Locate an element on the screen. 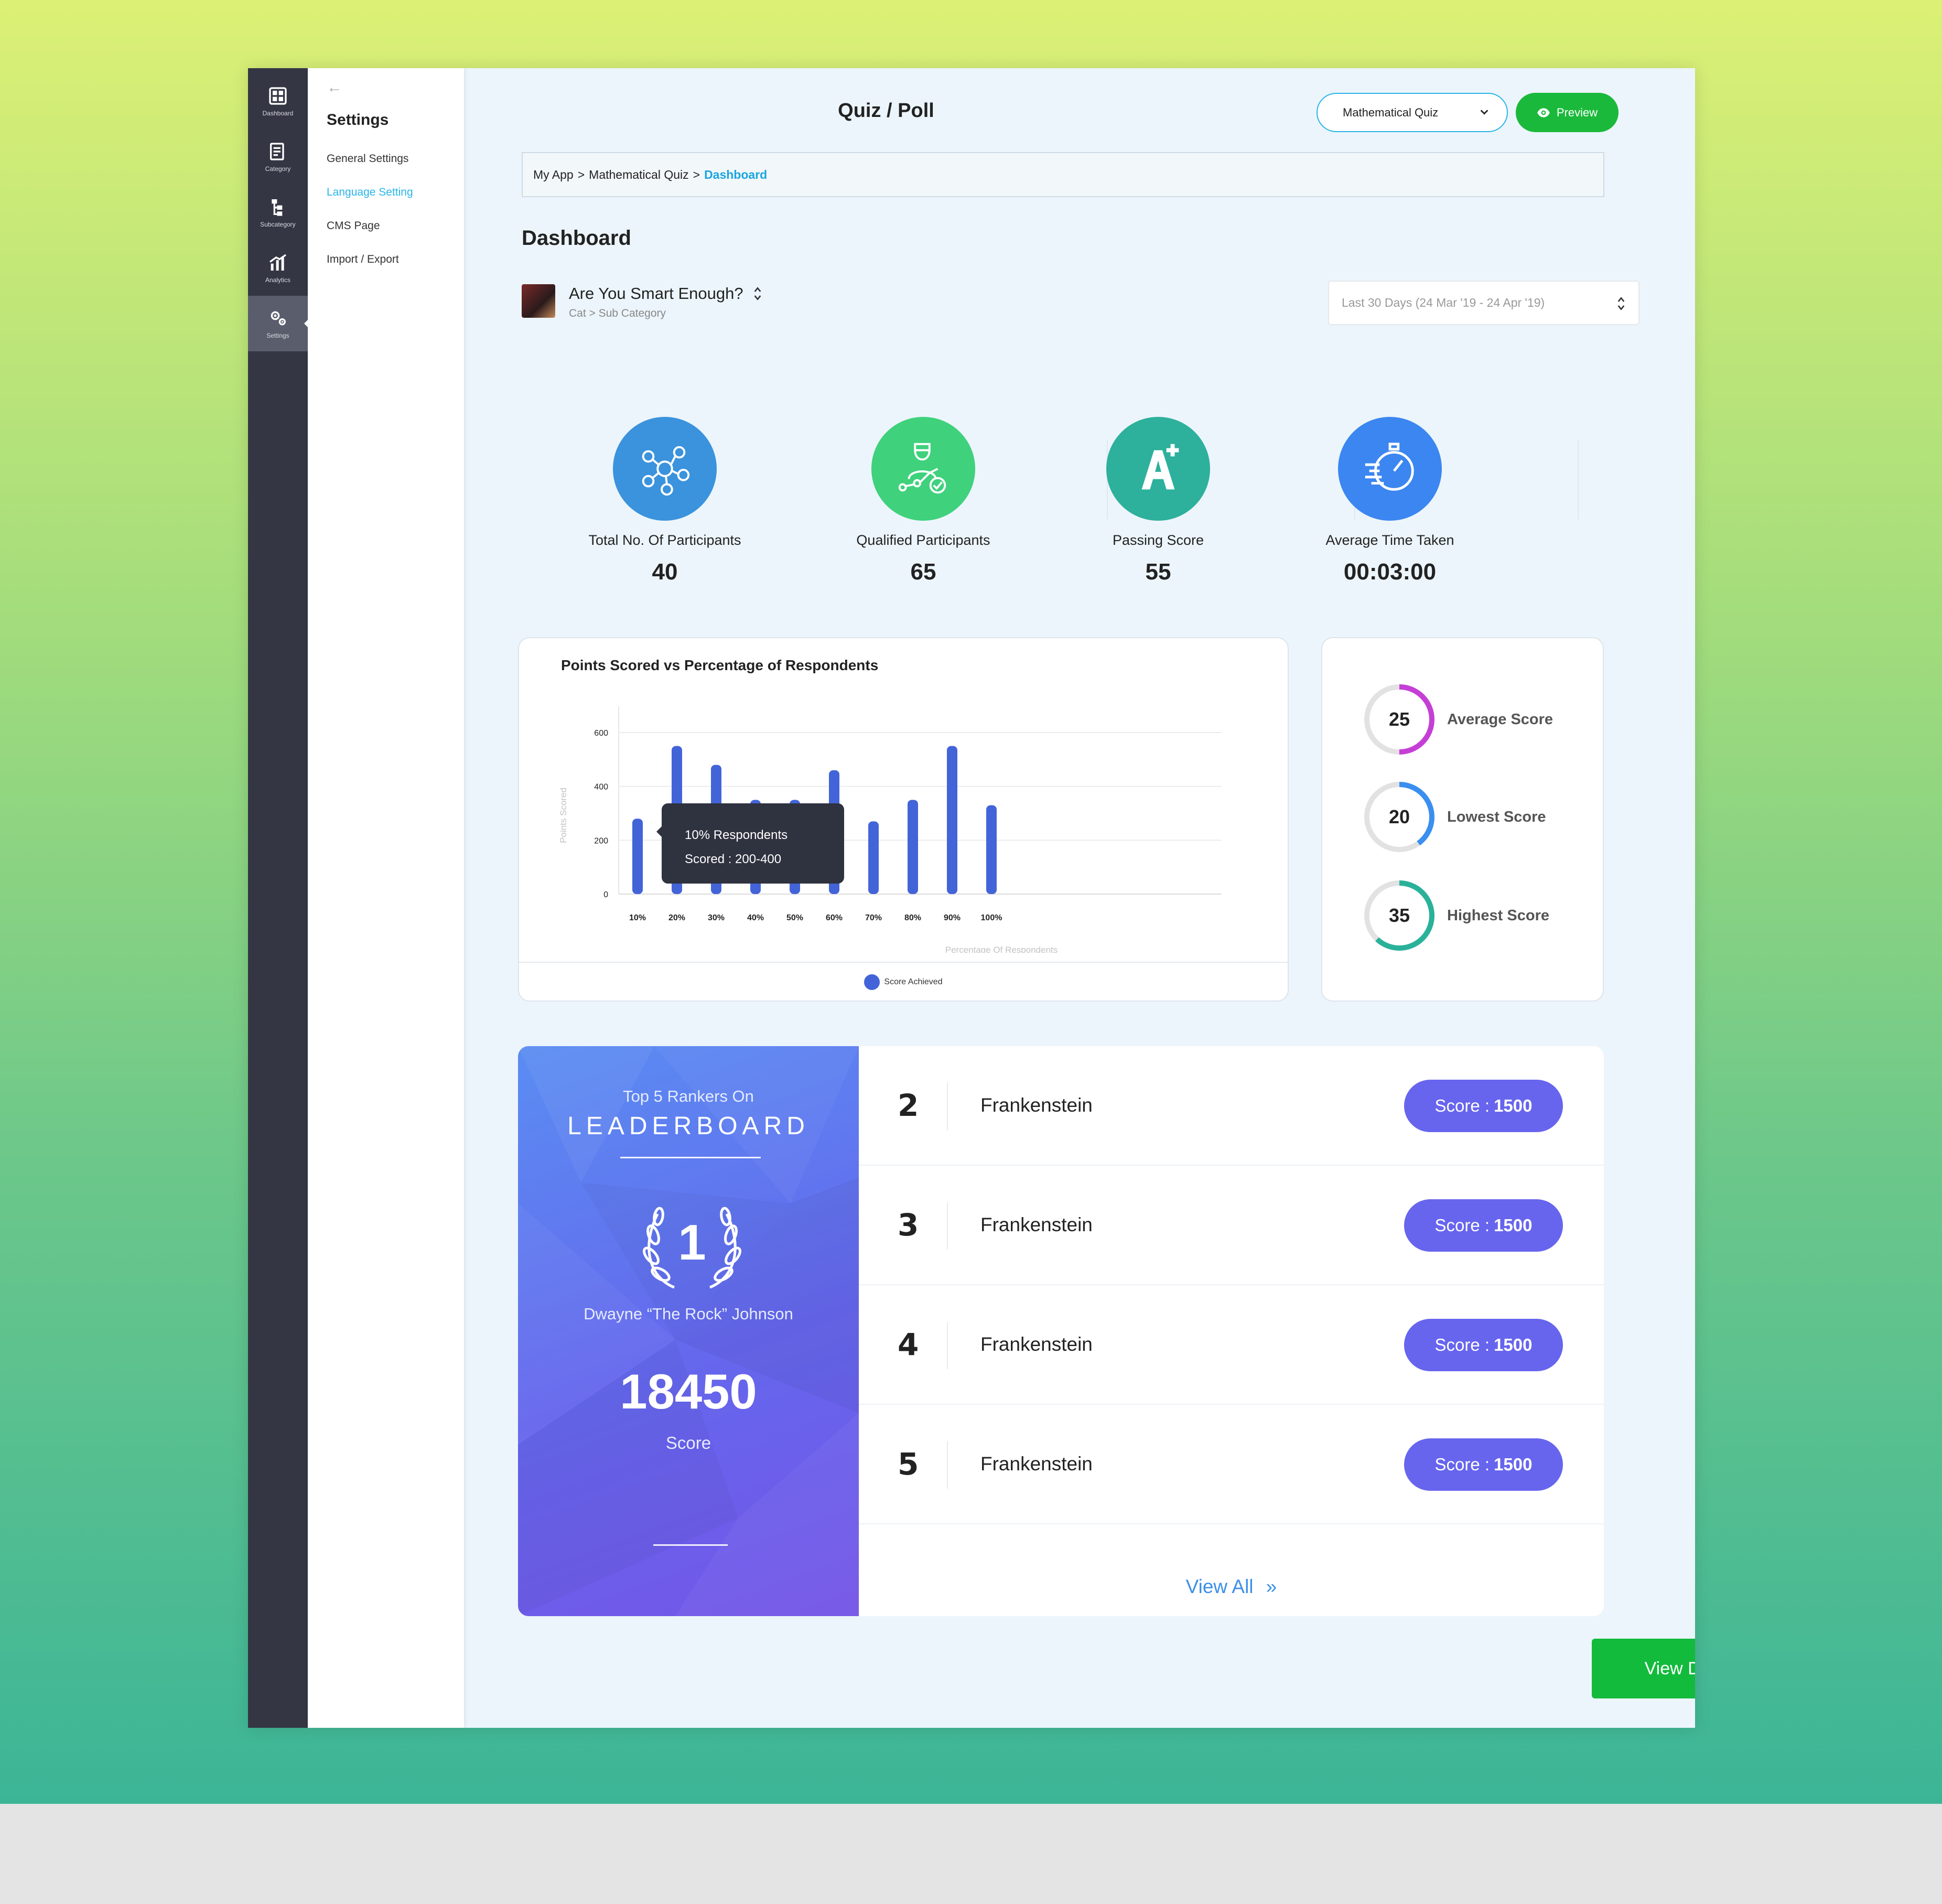  section-title: Dashboard is located at coordinates (576, 238).